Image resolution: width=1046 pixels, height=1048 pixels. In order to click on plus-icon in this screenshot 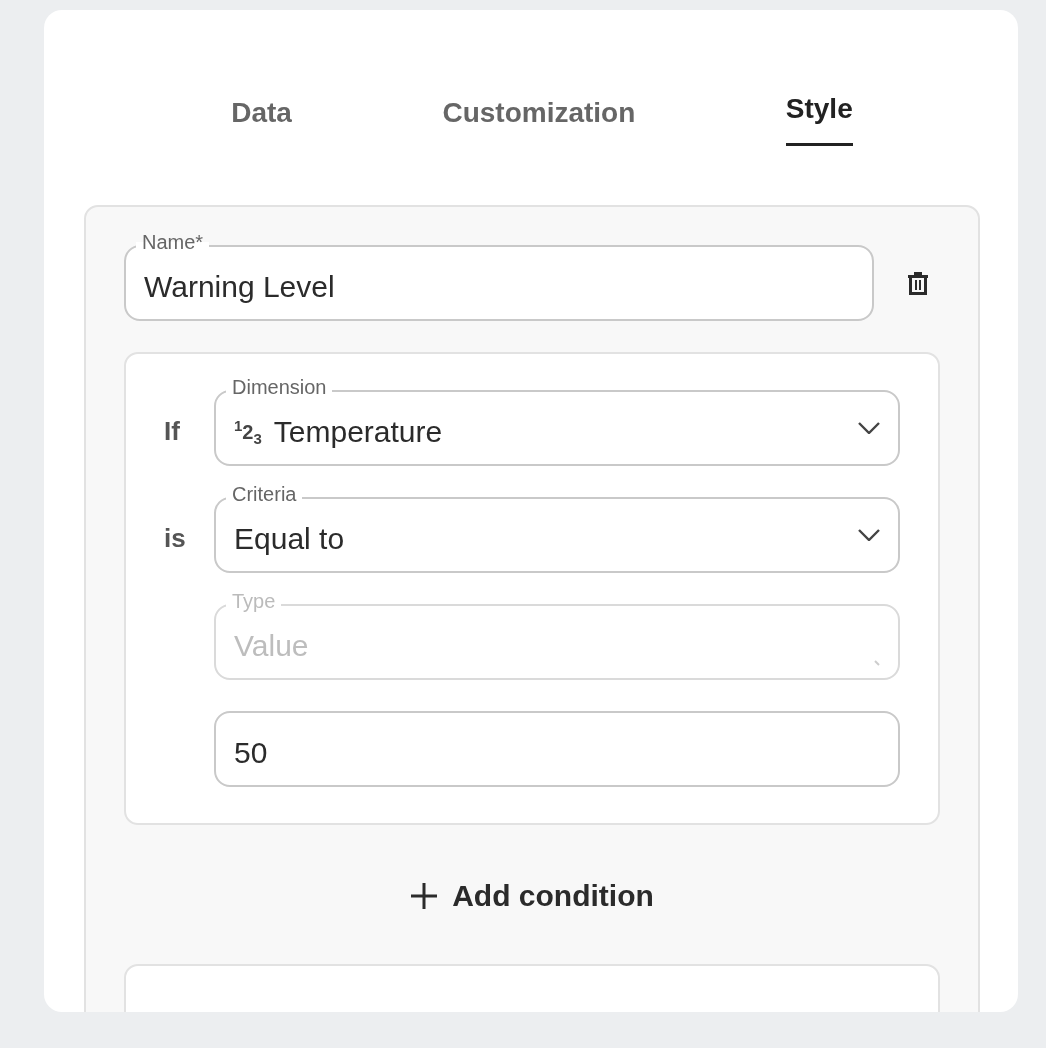, I will do `click(424, 896)`.